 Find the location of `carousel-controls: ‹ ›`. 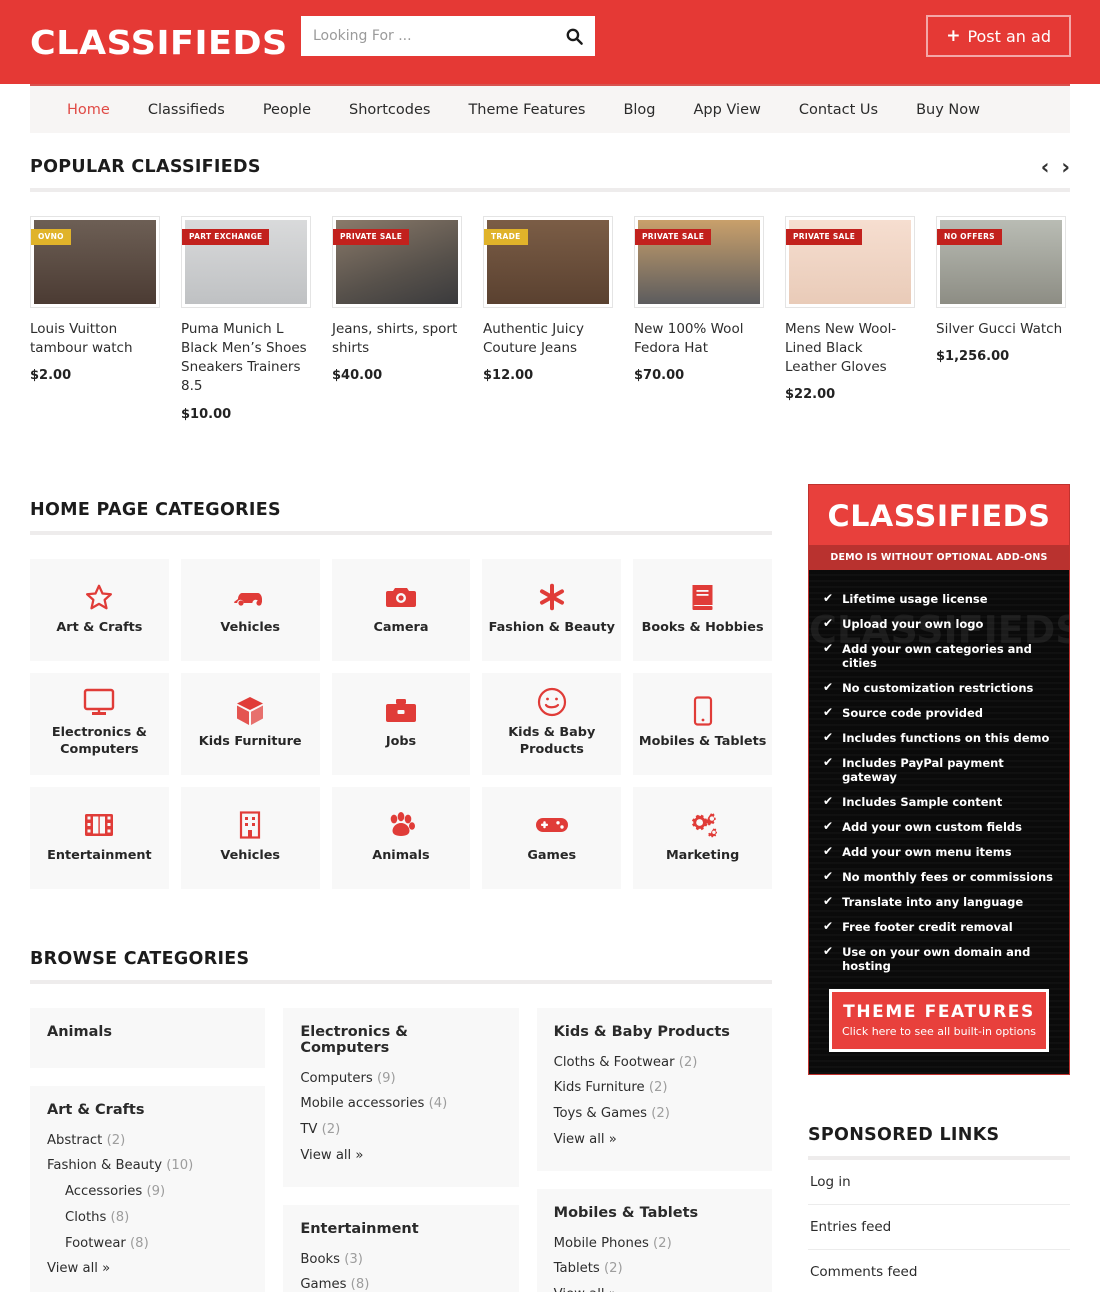

carousel-controls: ‹ › is located at coordinates (1055, 167).